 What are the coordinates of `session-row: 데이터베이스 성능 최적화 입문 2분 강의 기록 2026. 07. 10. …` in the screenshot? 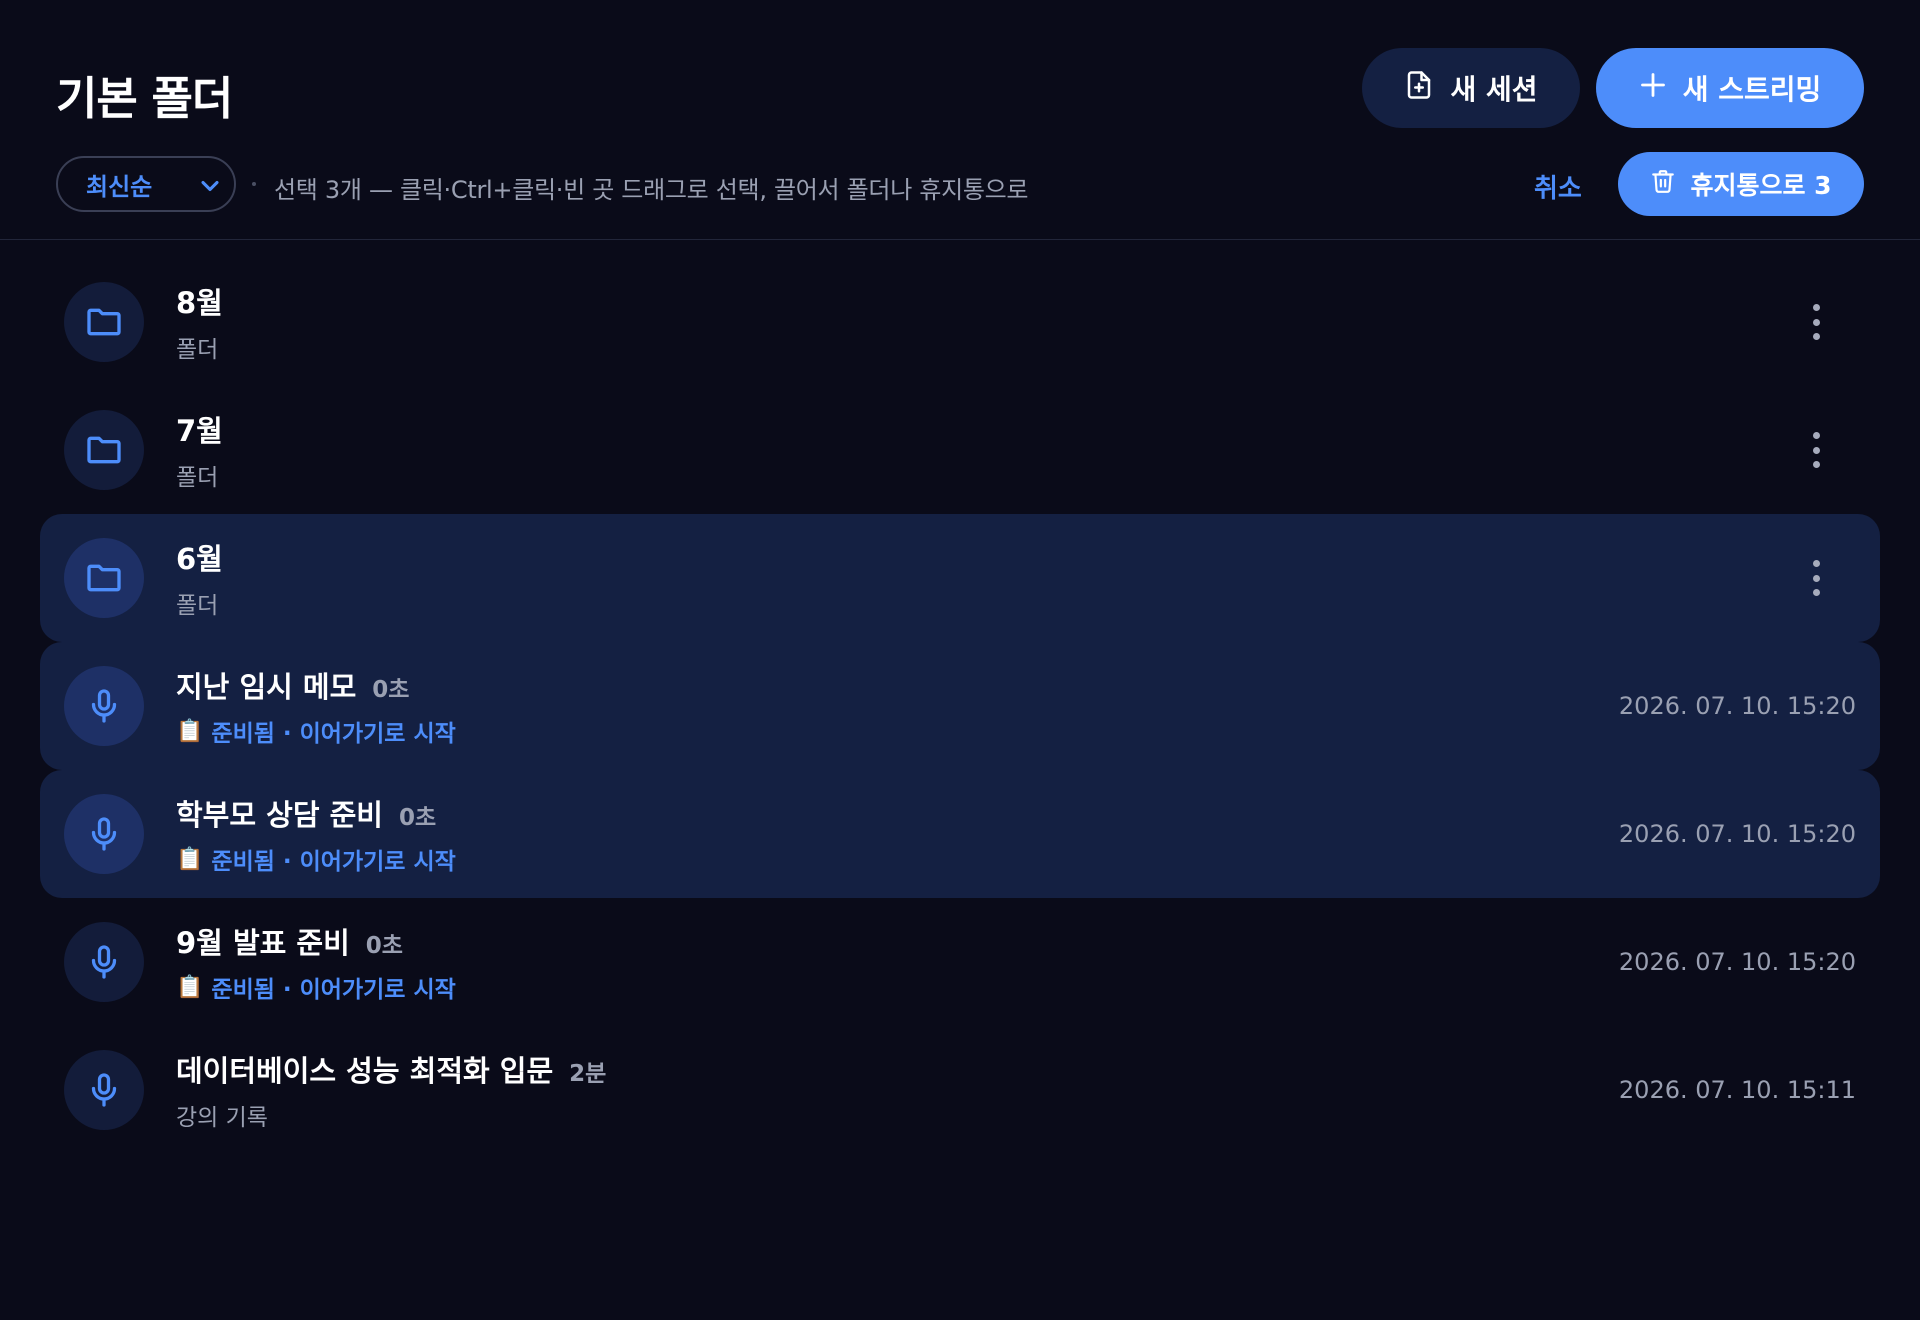 It's located at (960, 1090).